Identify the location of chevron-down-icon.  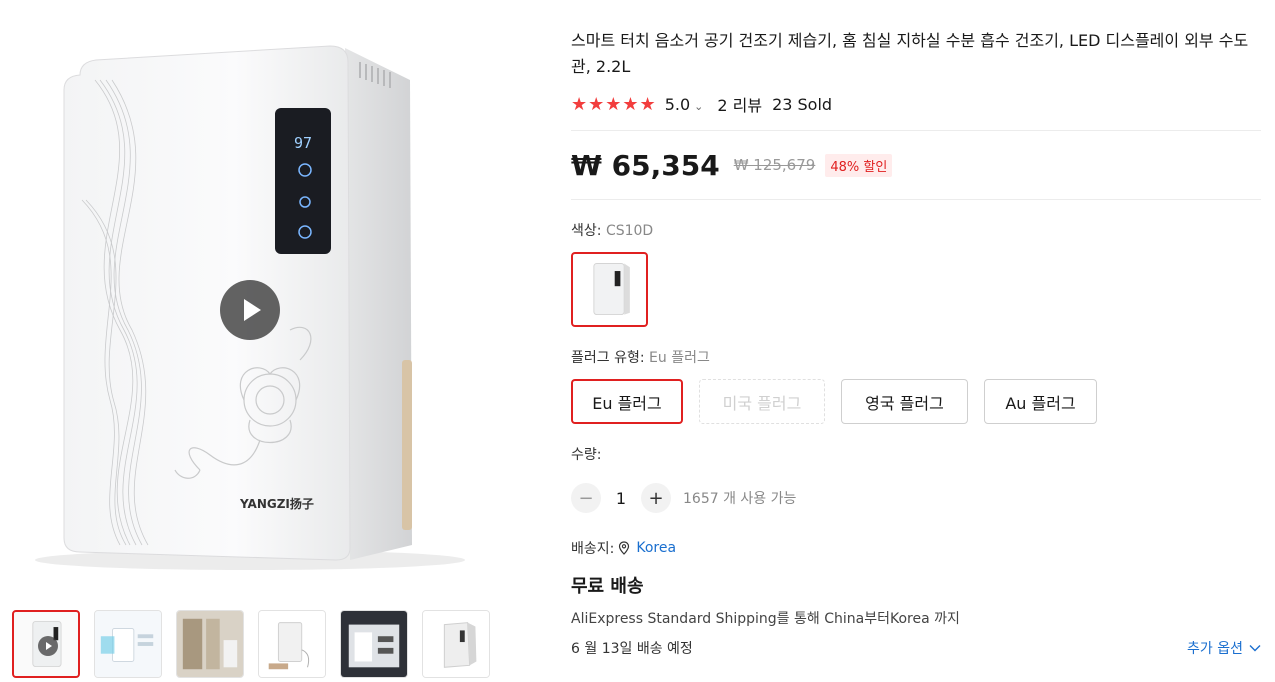
(1255, 648).